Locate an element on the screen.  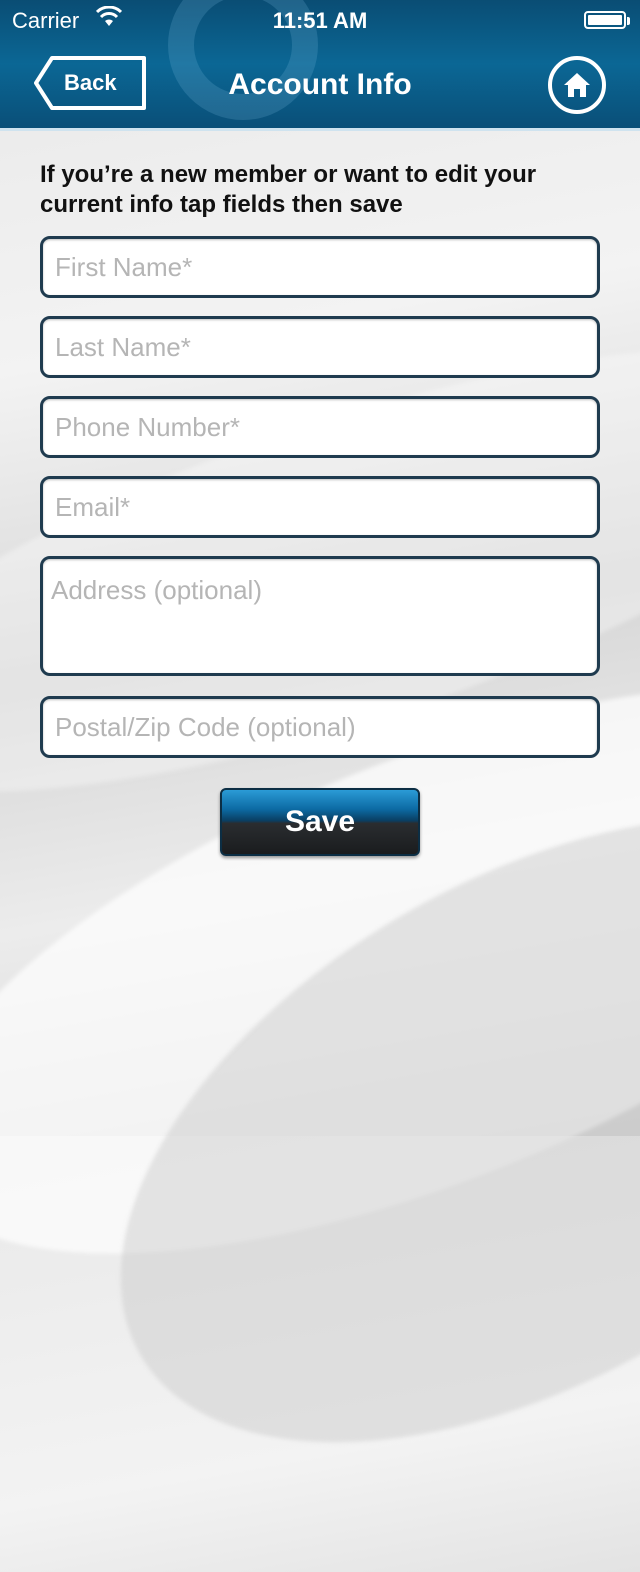
email-field is located at coordinates (320, 507).